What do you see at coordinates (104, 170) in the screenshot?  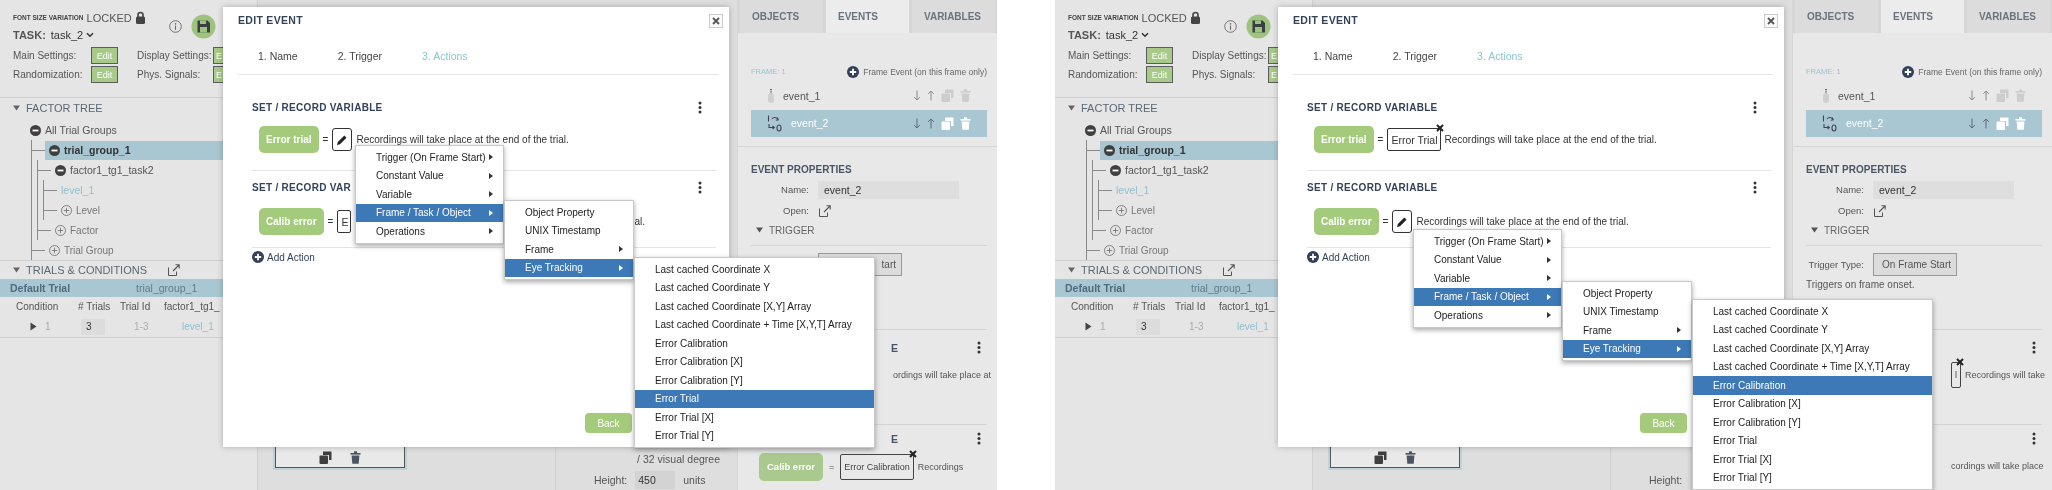 I see `tree-item: factor1_tg1_task2` at bounding box center [104, 170].